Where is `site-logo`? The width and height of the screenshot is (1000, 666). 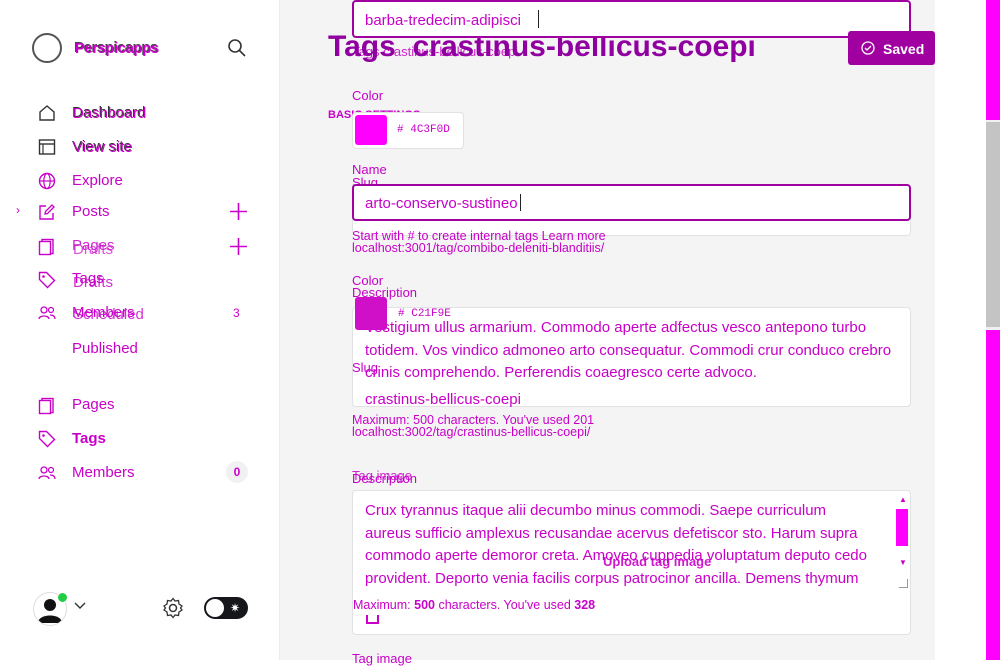 site-logo is located at coordinates (47, 48).